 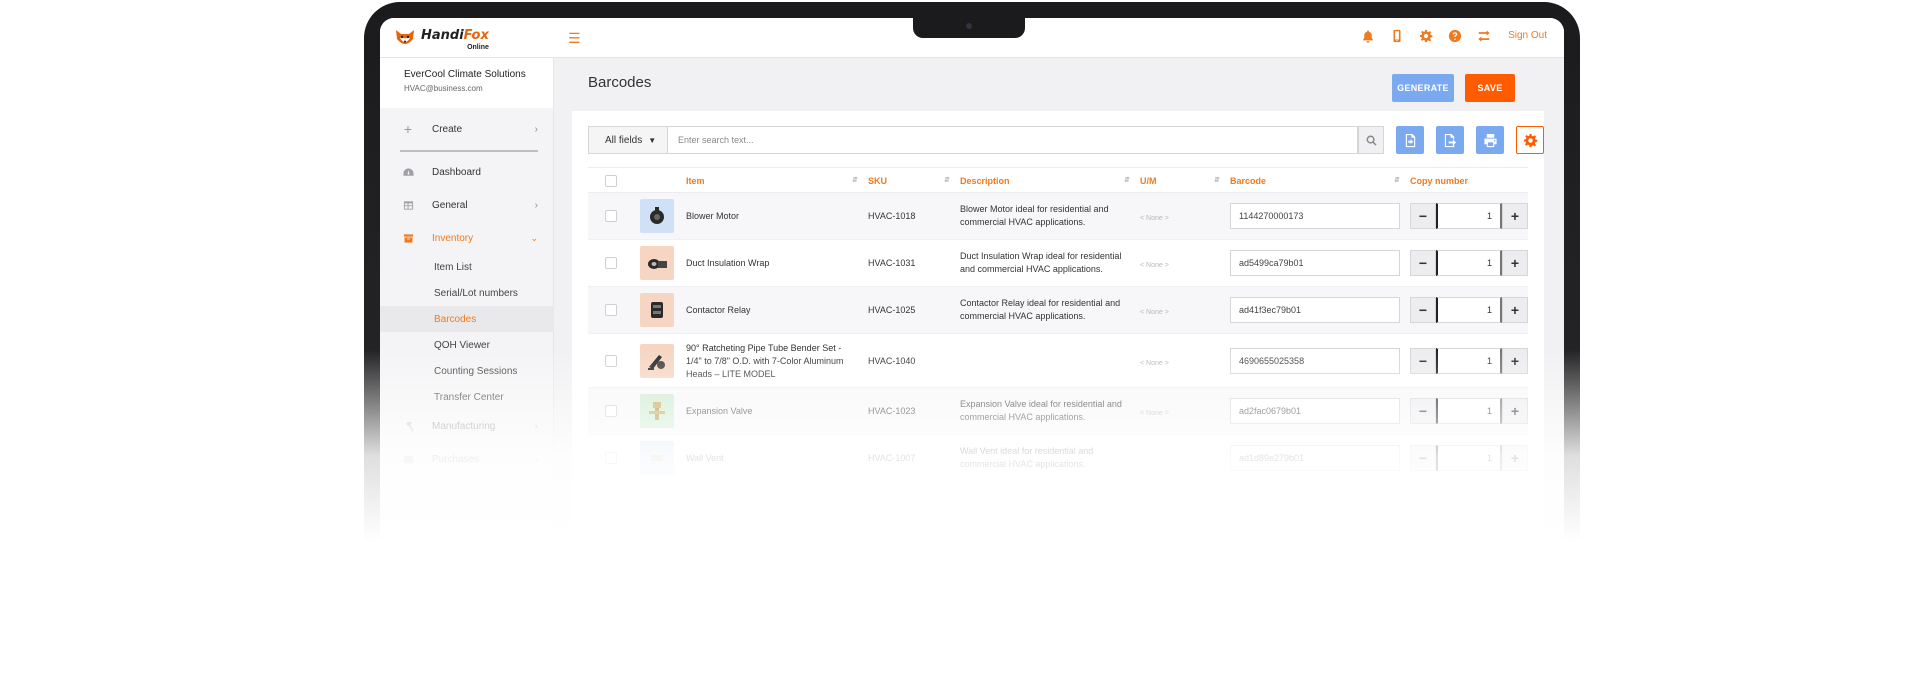 I want to click on print-button, so click(x=1490, y=140).